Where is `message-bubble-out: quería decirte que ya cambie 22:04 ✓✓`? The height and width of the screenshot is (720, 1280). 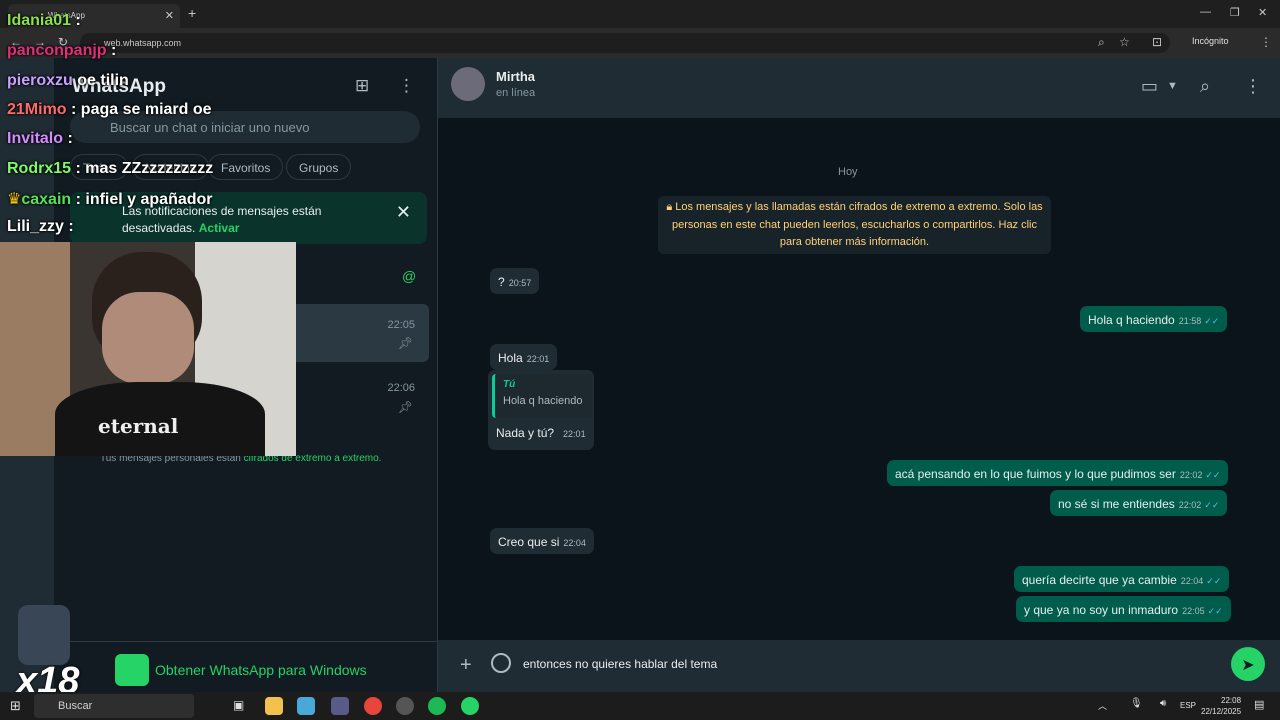 message-bubble-out: quería decirte que ya cambie 22:04 ✓✓ is located at coordinates (1122, 579).